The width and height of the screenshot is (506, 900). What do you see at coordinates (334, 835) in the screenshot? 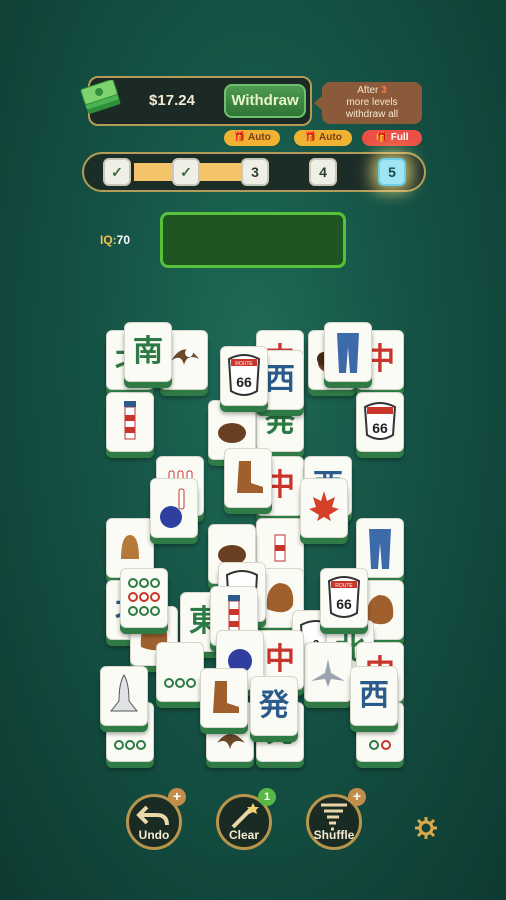
I see `shuffle-label: Shuffle` at bounding box center [334, 835].